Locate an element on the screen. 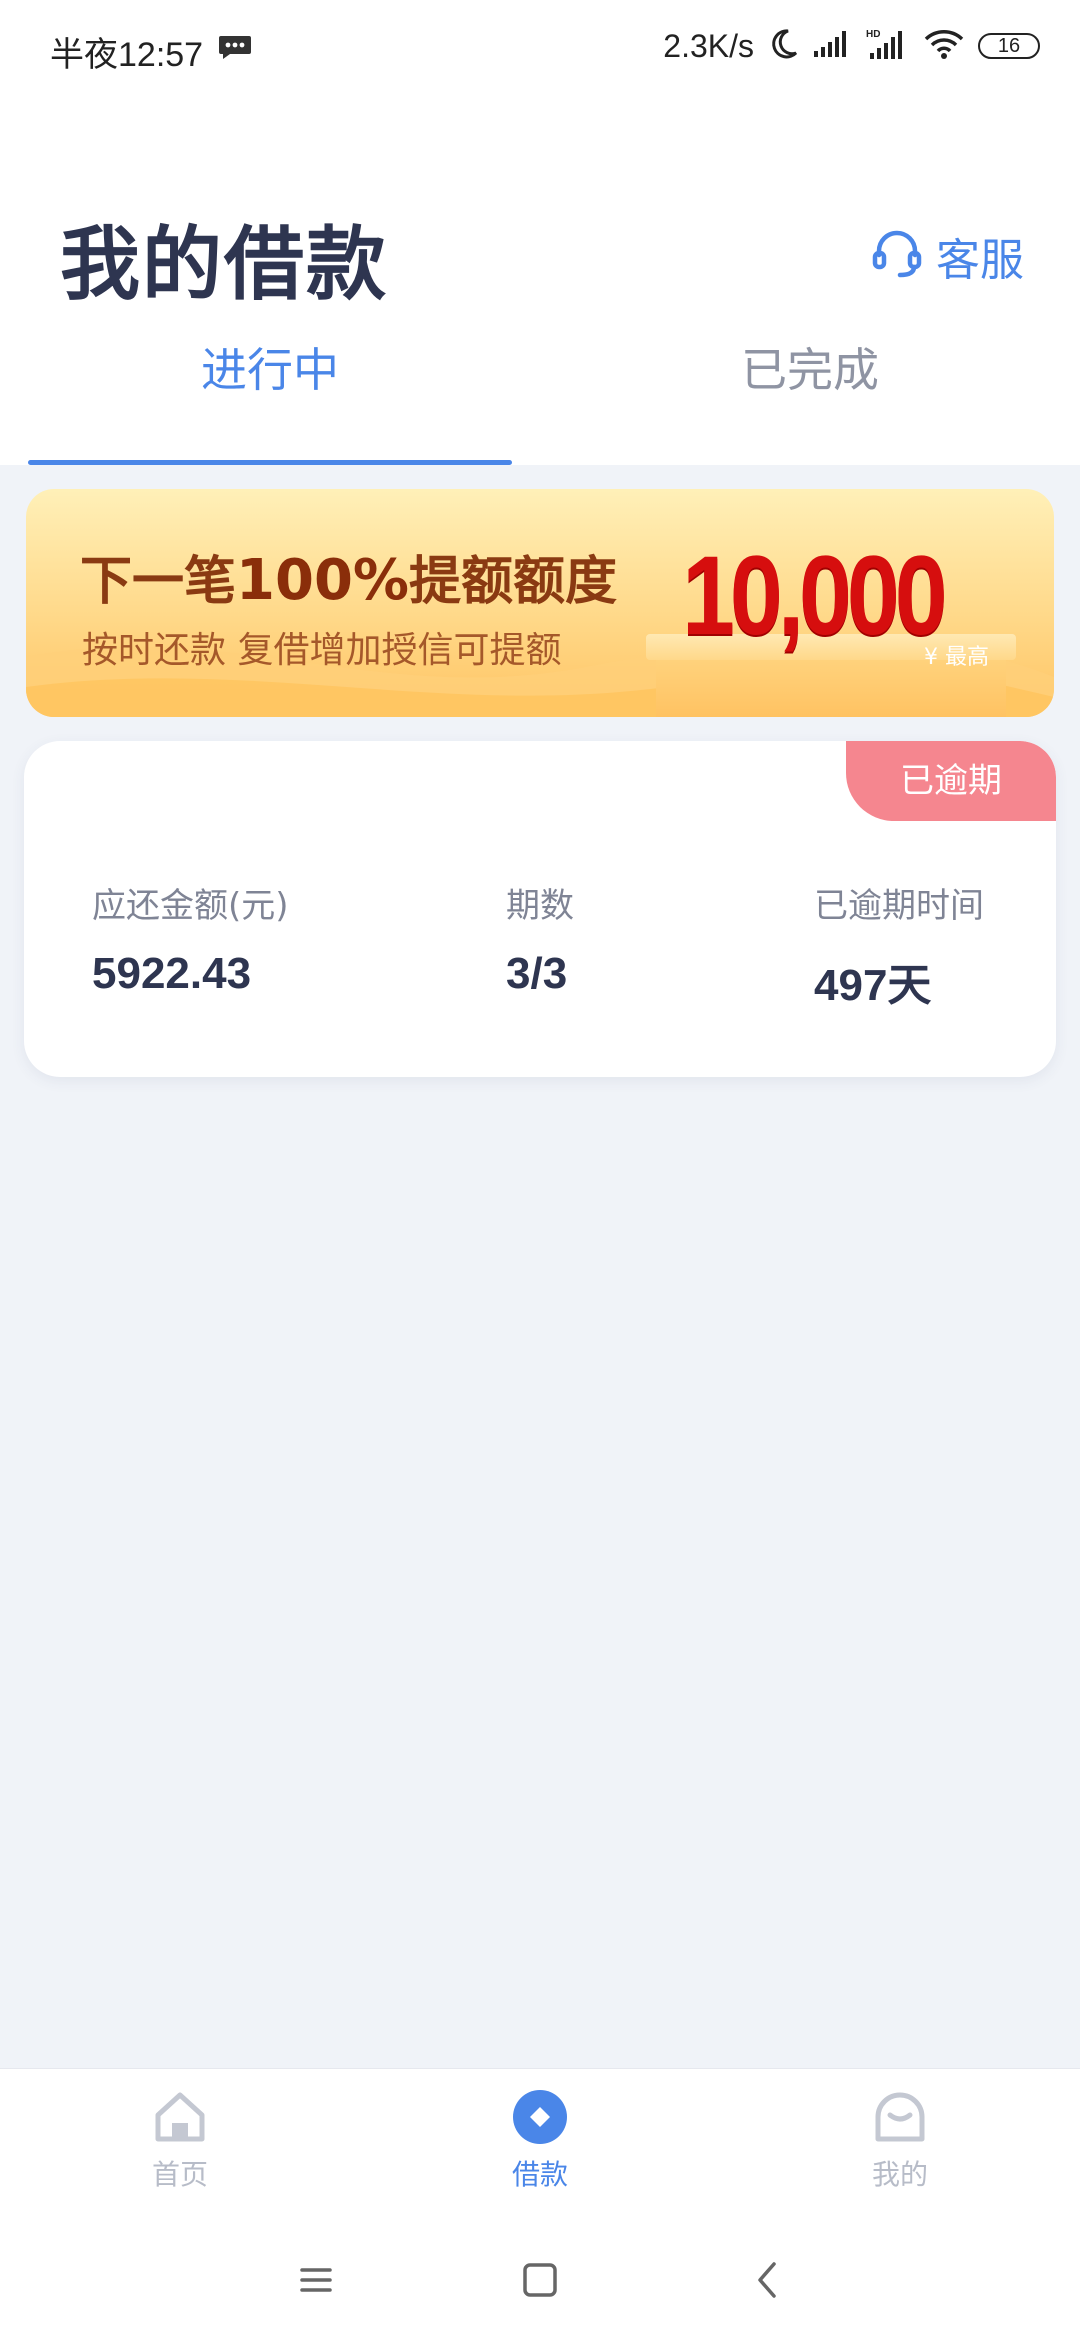 This screenshot has width=1080, height=2340. wifi-icon is located at coordinates (944, 46).